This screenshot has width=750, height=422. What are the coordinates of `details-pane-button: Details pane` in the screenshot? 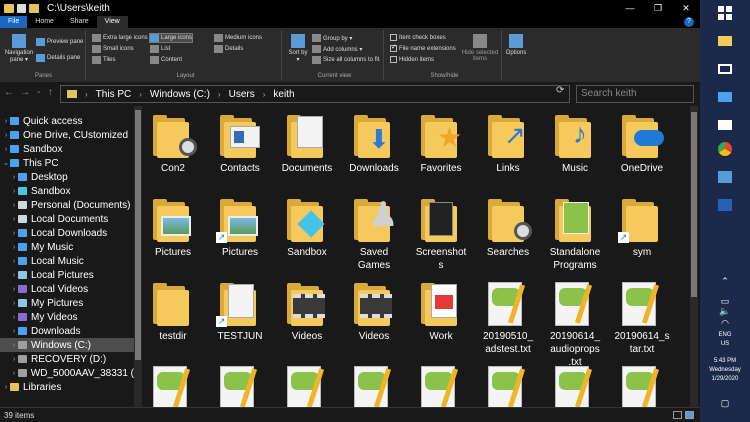 It's located at (58, 58).